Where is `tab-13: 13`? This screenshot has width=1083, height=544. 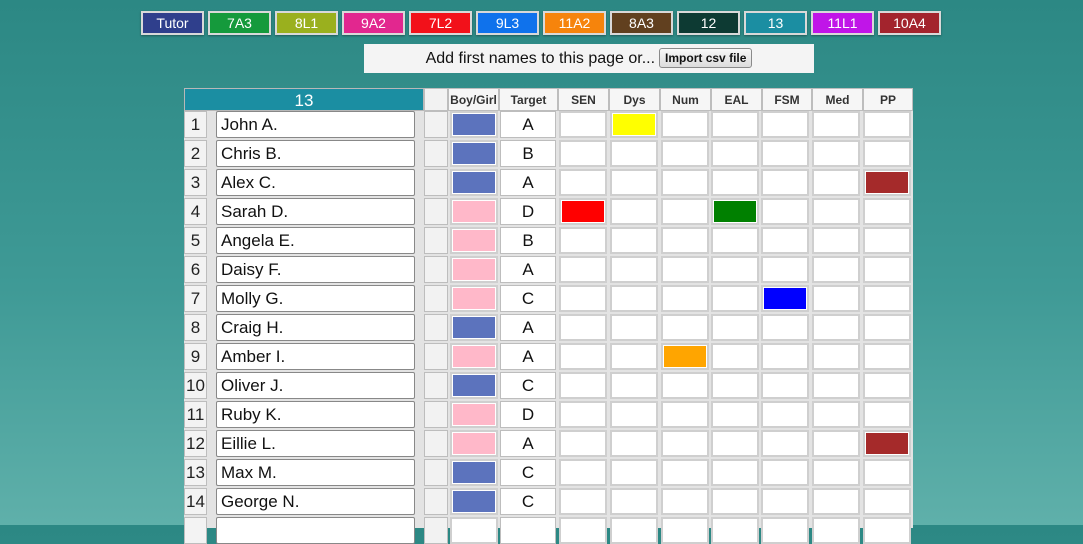
tab-13: 13 is located at coordinates (775, 23).